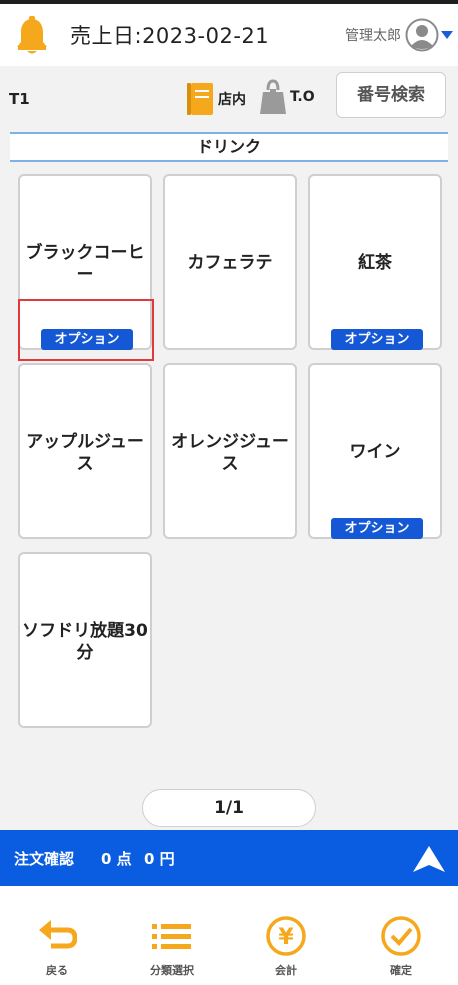 The image size is (458, 985). I want to click on product-card: アップルジュース, so click(85, 451).